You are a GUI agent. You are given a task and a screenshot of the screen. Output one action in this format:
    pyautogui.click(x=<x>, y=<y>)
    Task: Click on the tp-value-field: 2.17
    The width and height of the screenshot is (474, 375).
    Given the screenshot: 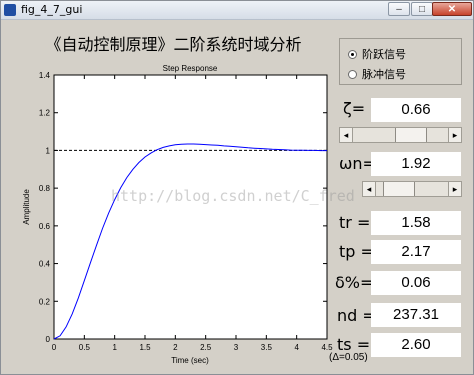 What is the action you would take?
    pyautogui.click(x=416, y=252)
    